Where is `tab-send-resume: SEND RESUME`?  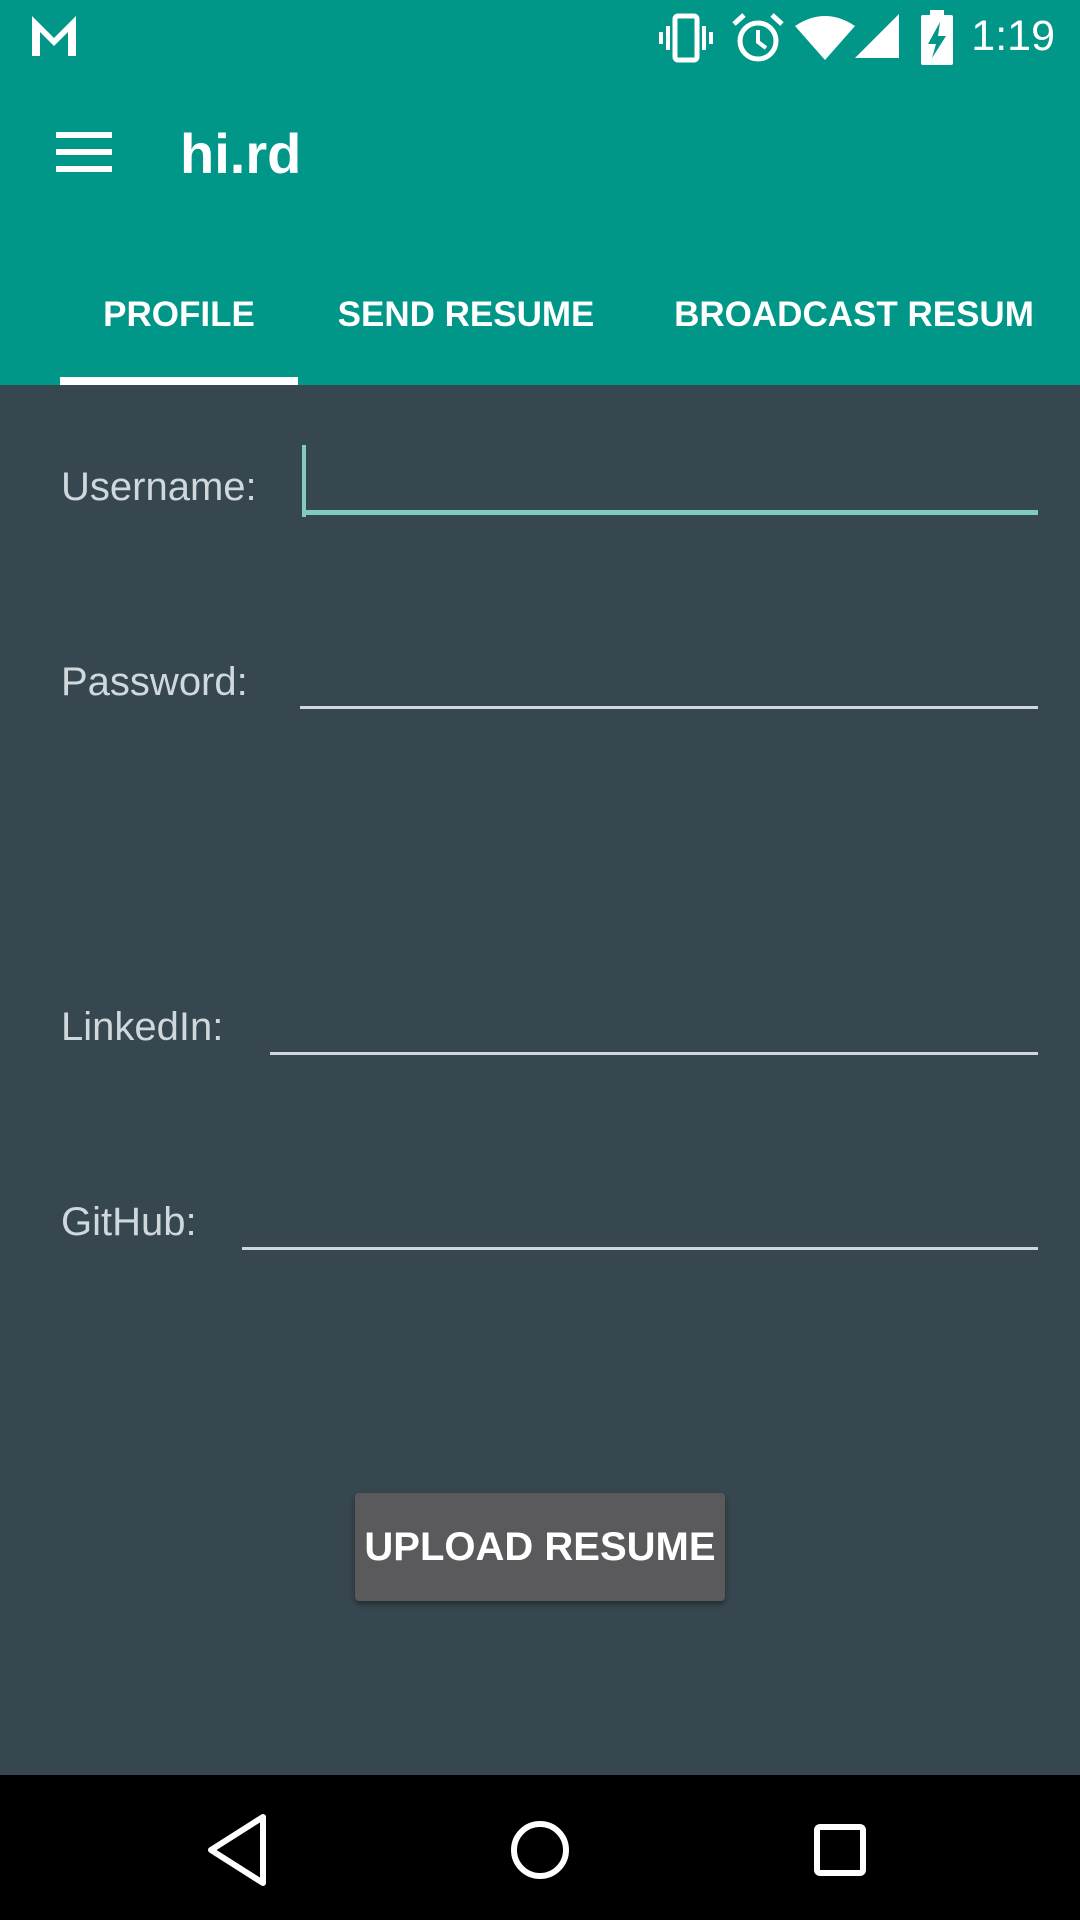
tab-send-resume: SEND RESUME is located at coordinates (466, 315).